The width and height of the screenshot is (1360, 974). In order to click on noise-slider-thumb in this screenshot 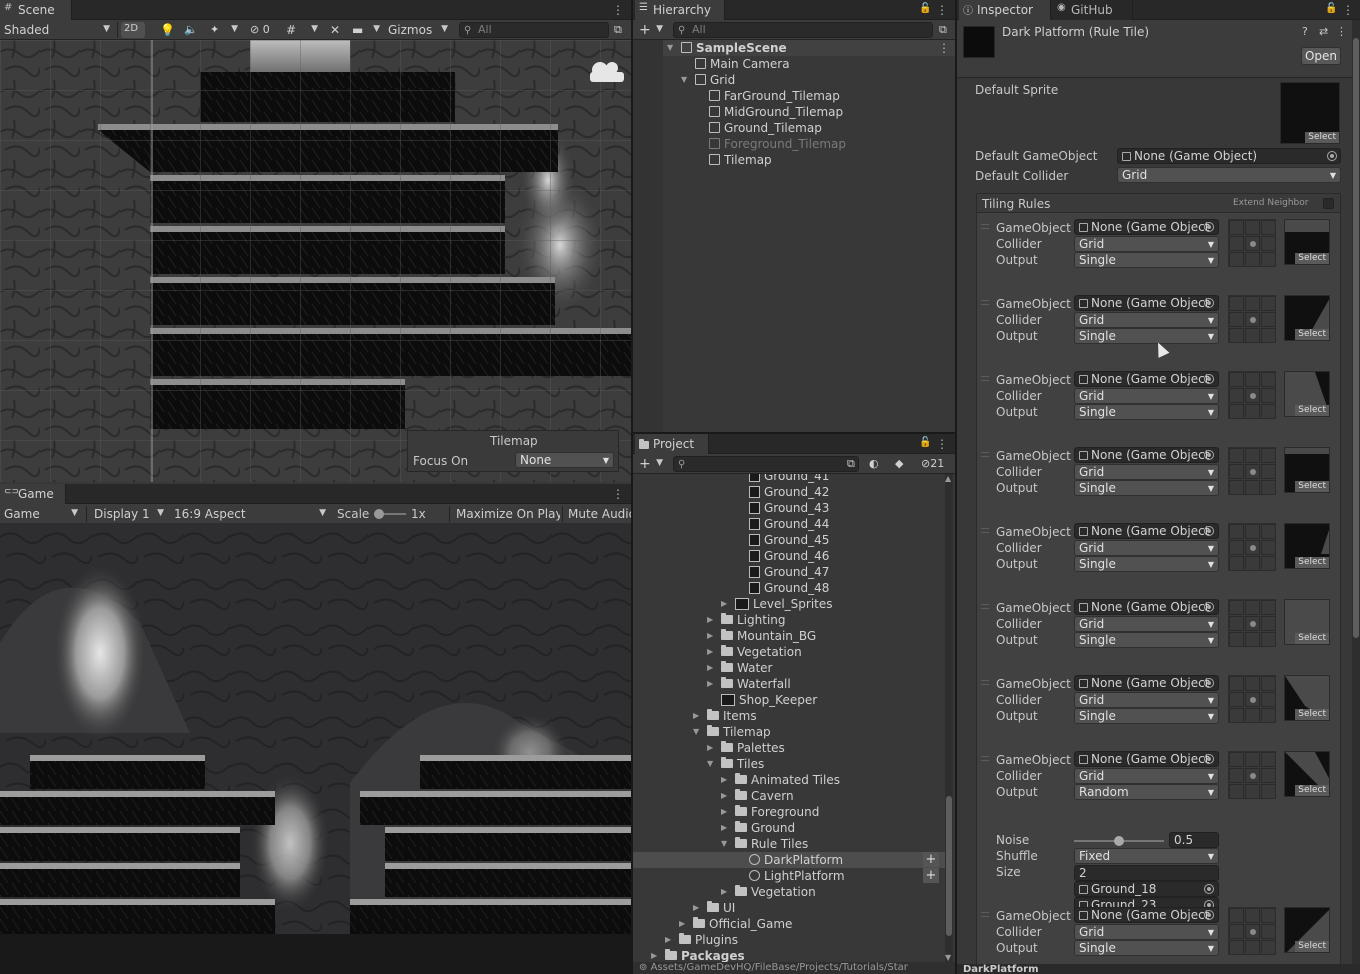, I will do `click(1119, 841)`.